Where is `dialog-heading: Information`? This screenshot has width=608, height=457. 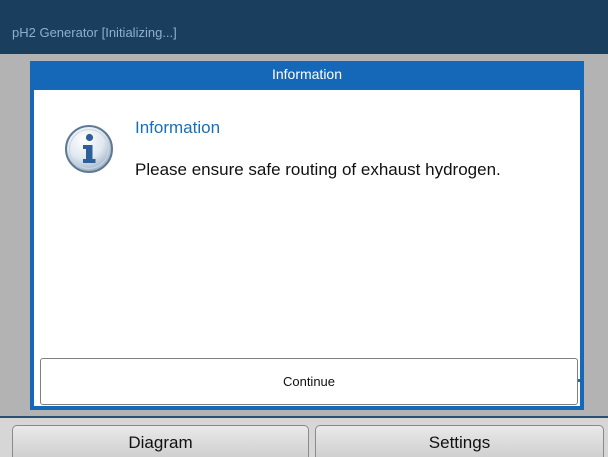
dialog-heading: Information is located at coordinates (178, 127).